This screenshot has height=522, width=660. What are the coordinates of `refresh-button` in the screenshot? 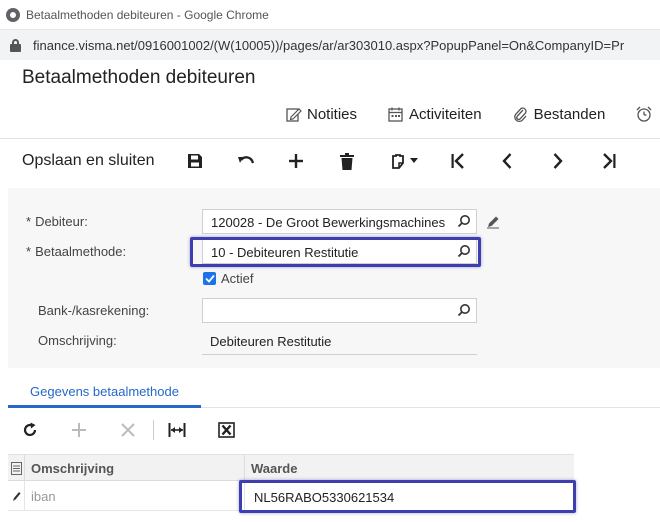 It's located at (30, 430).